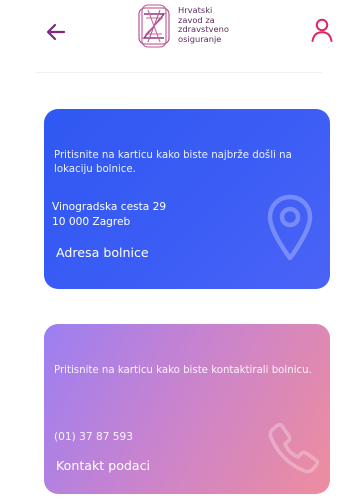 Image resolution: width=358 pixels, height=501 pixels. I want to click on hzzo-logo: Hrvatski zavod za zdravstveno osiguranje, so click(196, 28).